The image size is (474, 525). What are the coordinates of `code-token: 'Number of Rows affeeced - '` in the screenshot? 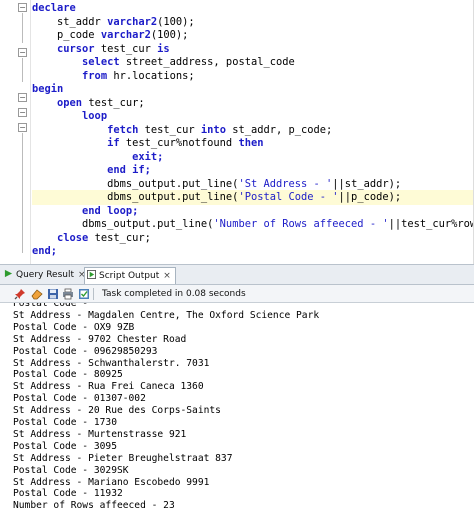 It's located at (301, 224).